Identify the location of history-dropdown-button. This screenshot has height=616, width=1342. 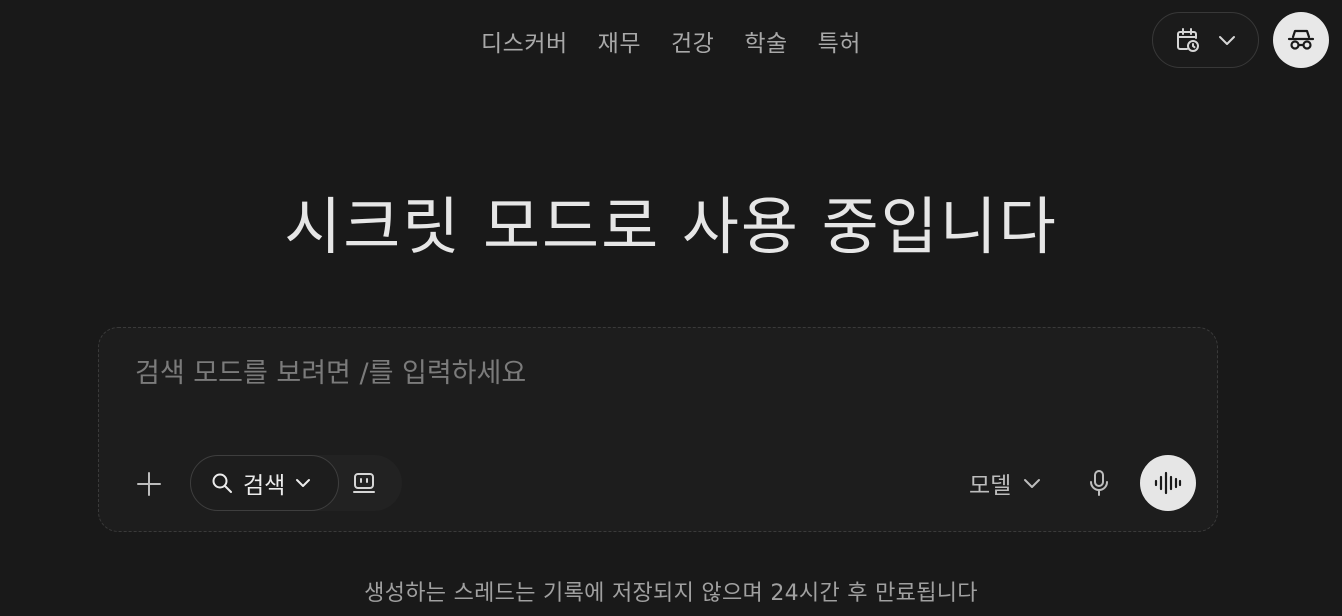
(1205, 40).